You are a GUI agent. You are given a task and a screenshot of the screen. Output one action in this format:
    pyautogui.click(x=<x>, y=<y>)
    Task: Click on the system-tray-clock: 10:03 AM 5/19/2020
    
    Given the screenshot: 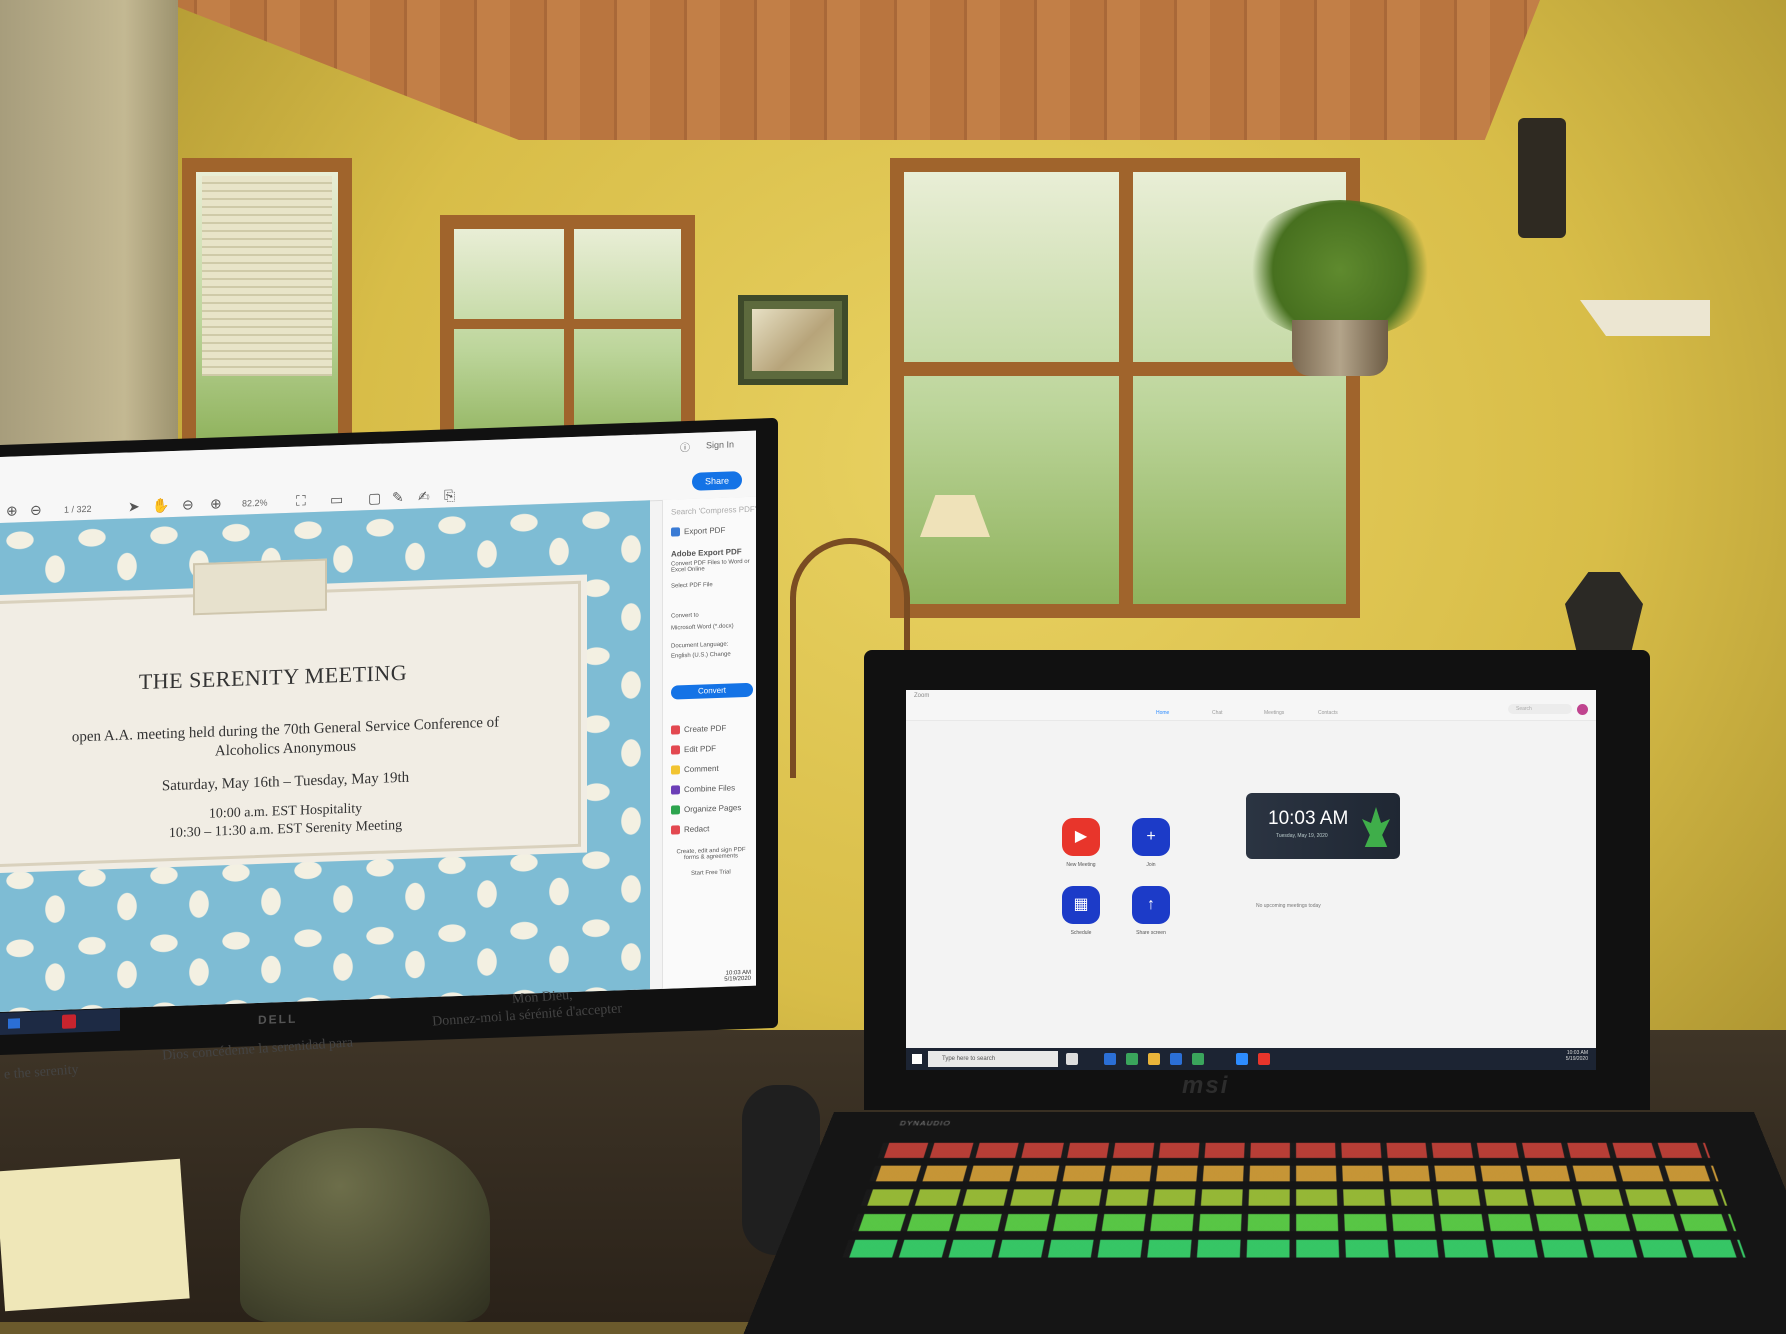 What is the action you would take?
    pyautogui.click(x=1576, y=1056)
    